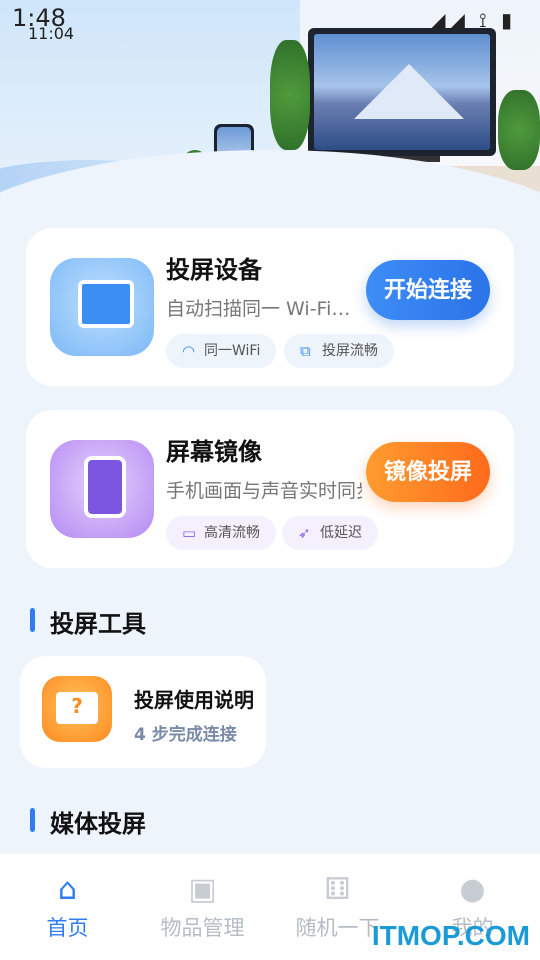 The image size is (540, 960). What do you see at coordinates (232, 533) in the screenshot?
I see `tag-label: 高清流畅` at bounding box center [232, 533].